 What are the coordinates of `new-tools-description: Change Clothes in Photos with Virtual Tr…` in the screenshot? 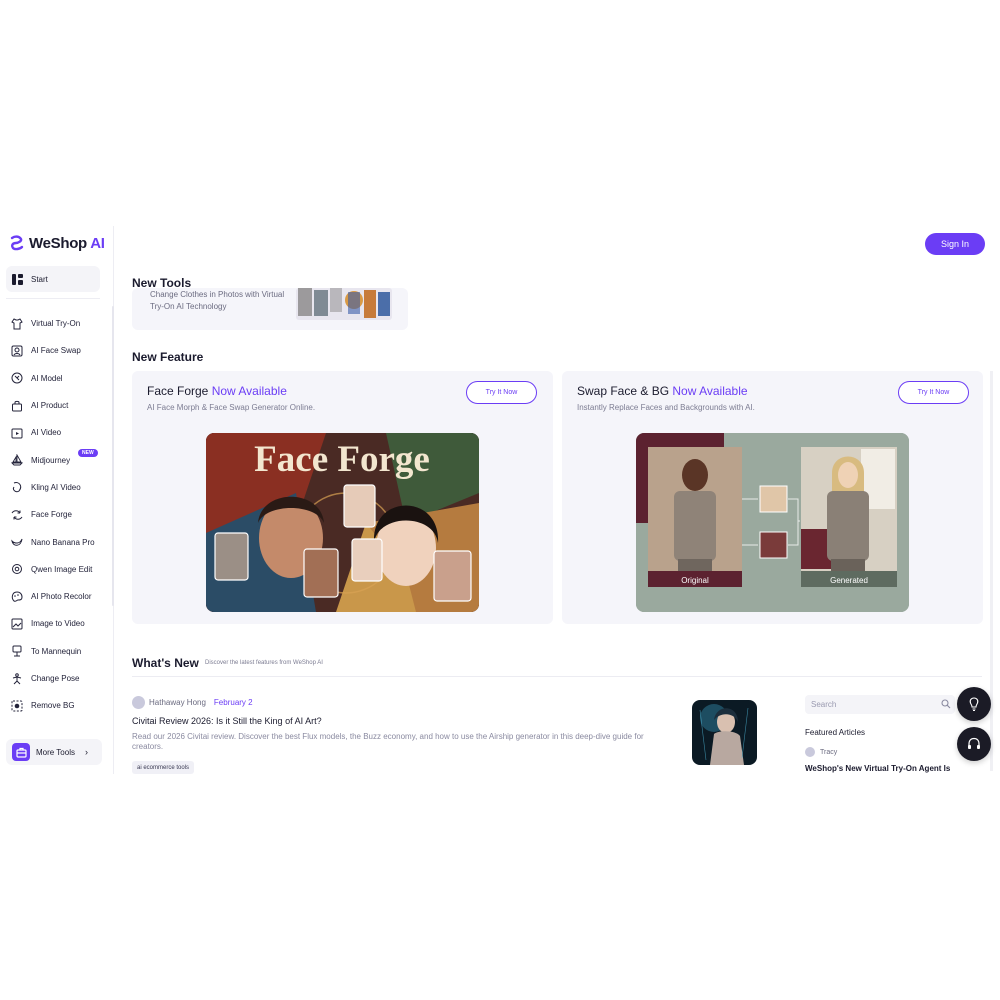 It's located at (217, 300).